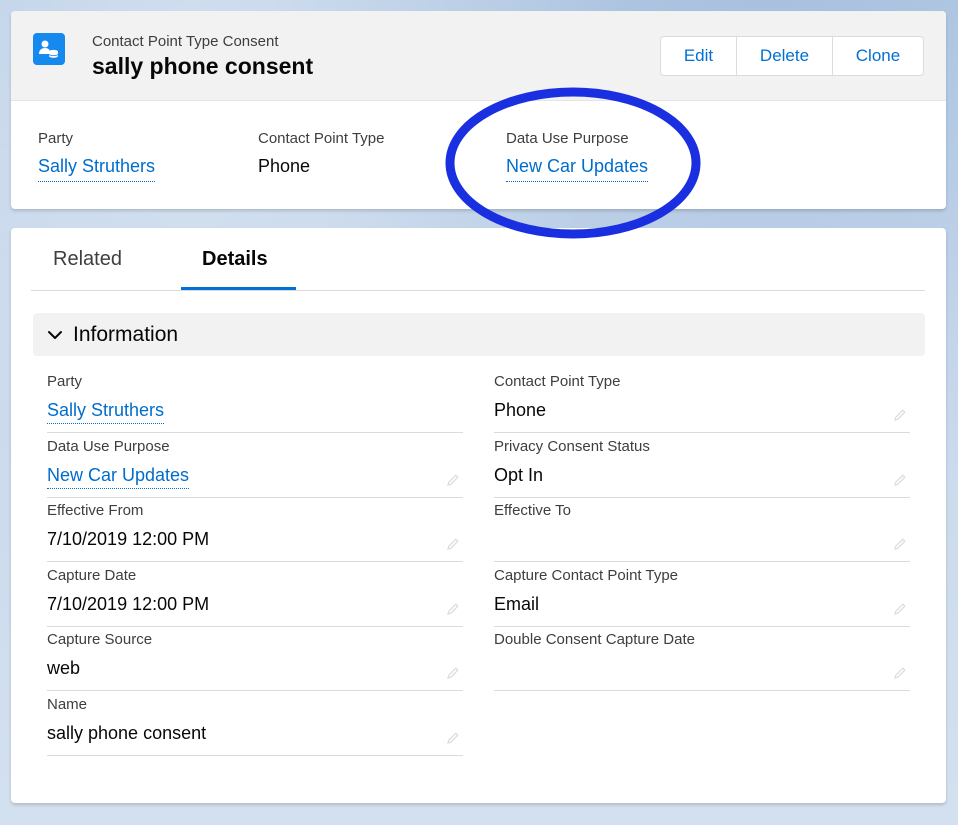 This screenshot has height=825, width=958. I want to click on field-value: Phone, so click(520, 410).